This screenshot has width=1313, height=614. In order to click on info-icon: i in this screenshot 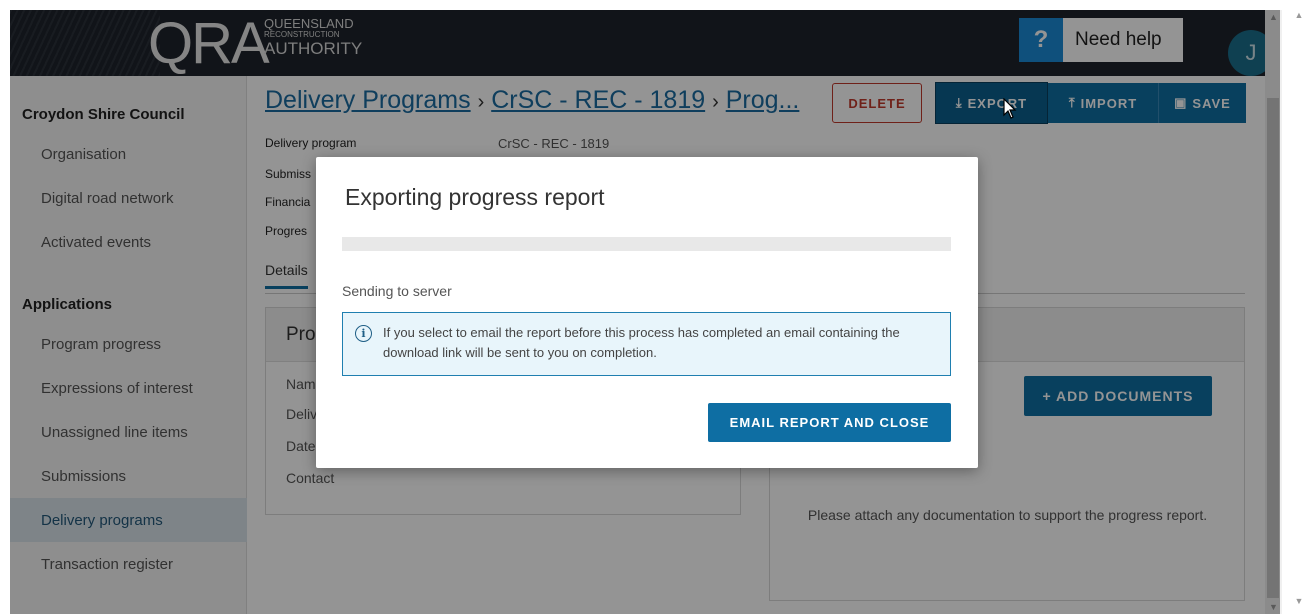, I will do `click(363, 333)`.